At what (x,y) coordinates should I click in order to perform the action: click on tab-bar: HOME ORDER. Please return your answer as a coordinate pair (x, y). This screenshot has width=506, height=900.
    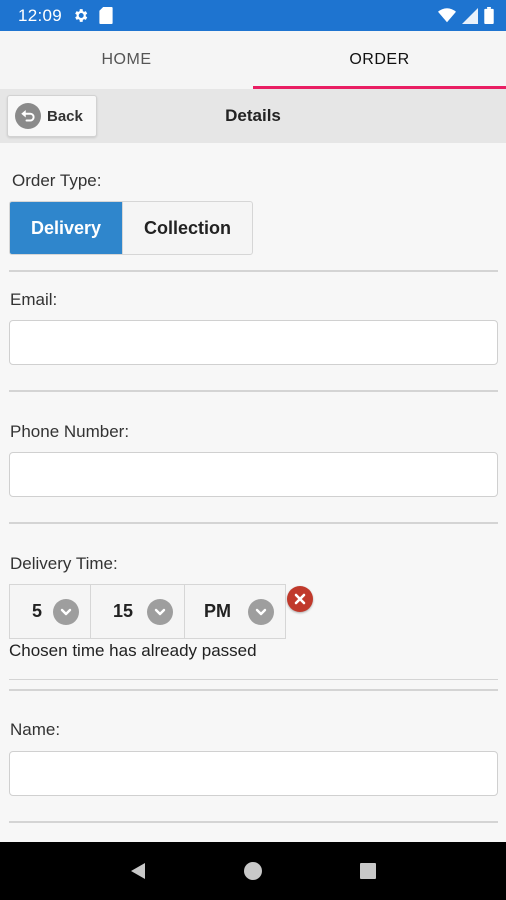
    Looking at the image, I should click on (253, 60).